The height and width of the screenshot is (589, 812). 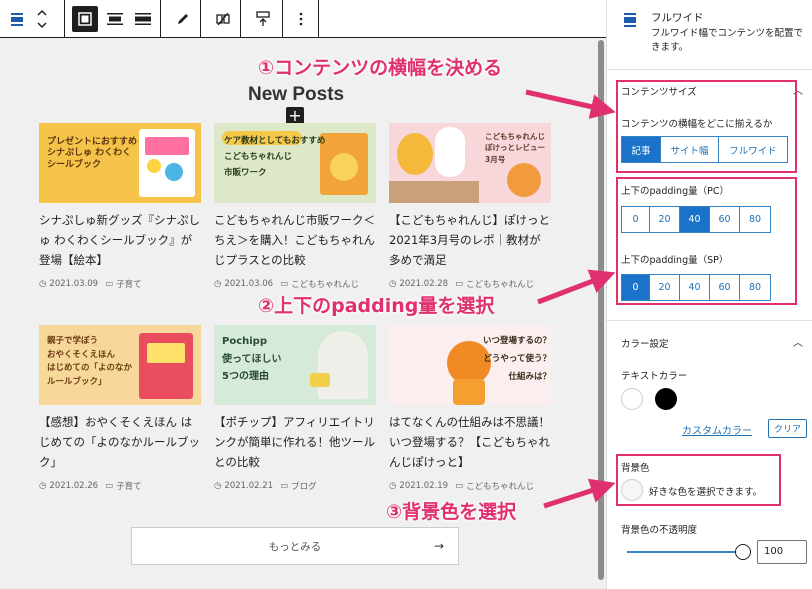 What do you see at coordinates (424, 486) in the screenshot?
I see `post-date: 2021.02.19` at bounding box center [424, 486].